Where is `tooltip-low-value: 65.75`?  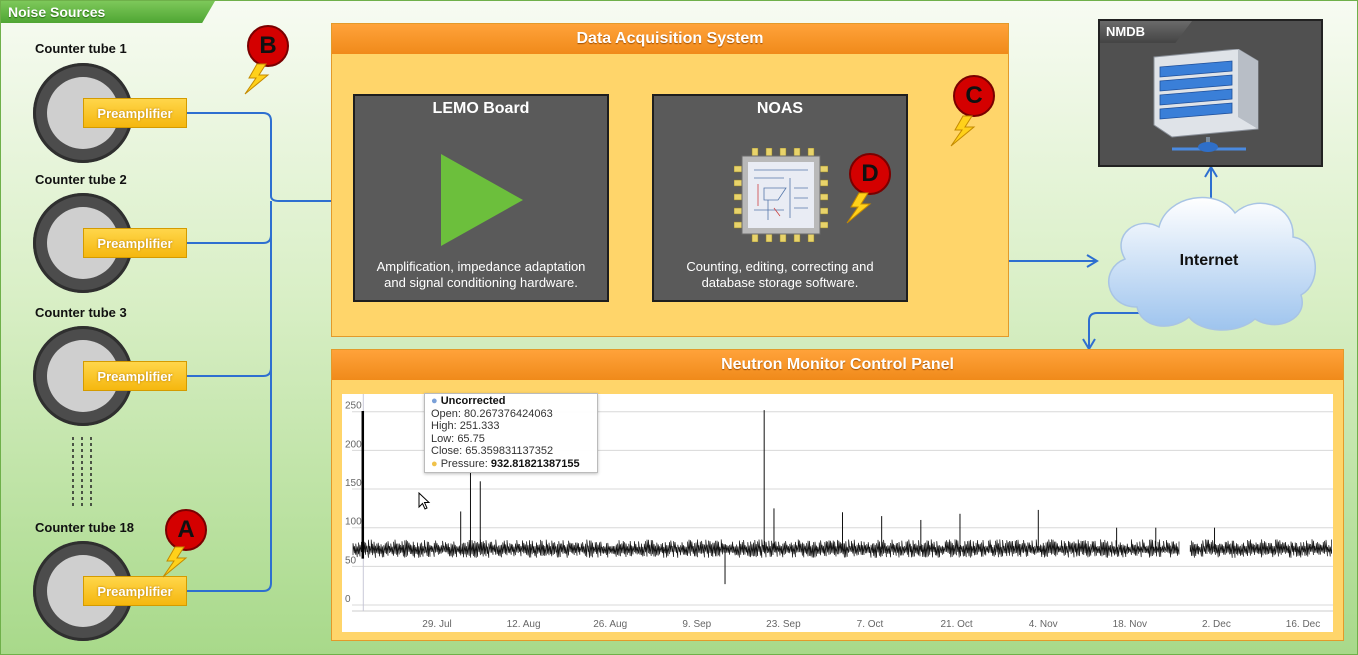
tooltip-low-value: 65.75 is located at coordinates (471, 438).